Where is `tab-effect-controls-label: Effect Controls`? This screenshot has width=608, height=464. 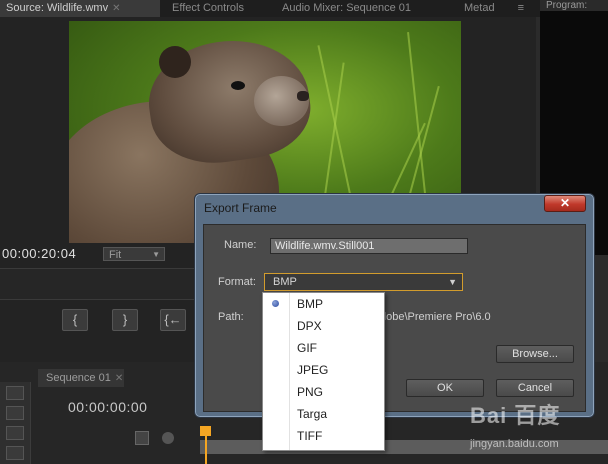 tab-effect-controls-label: Effect Controls is located at coordinates (208, 8).